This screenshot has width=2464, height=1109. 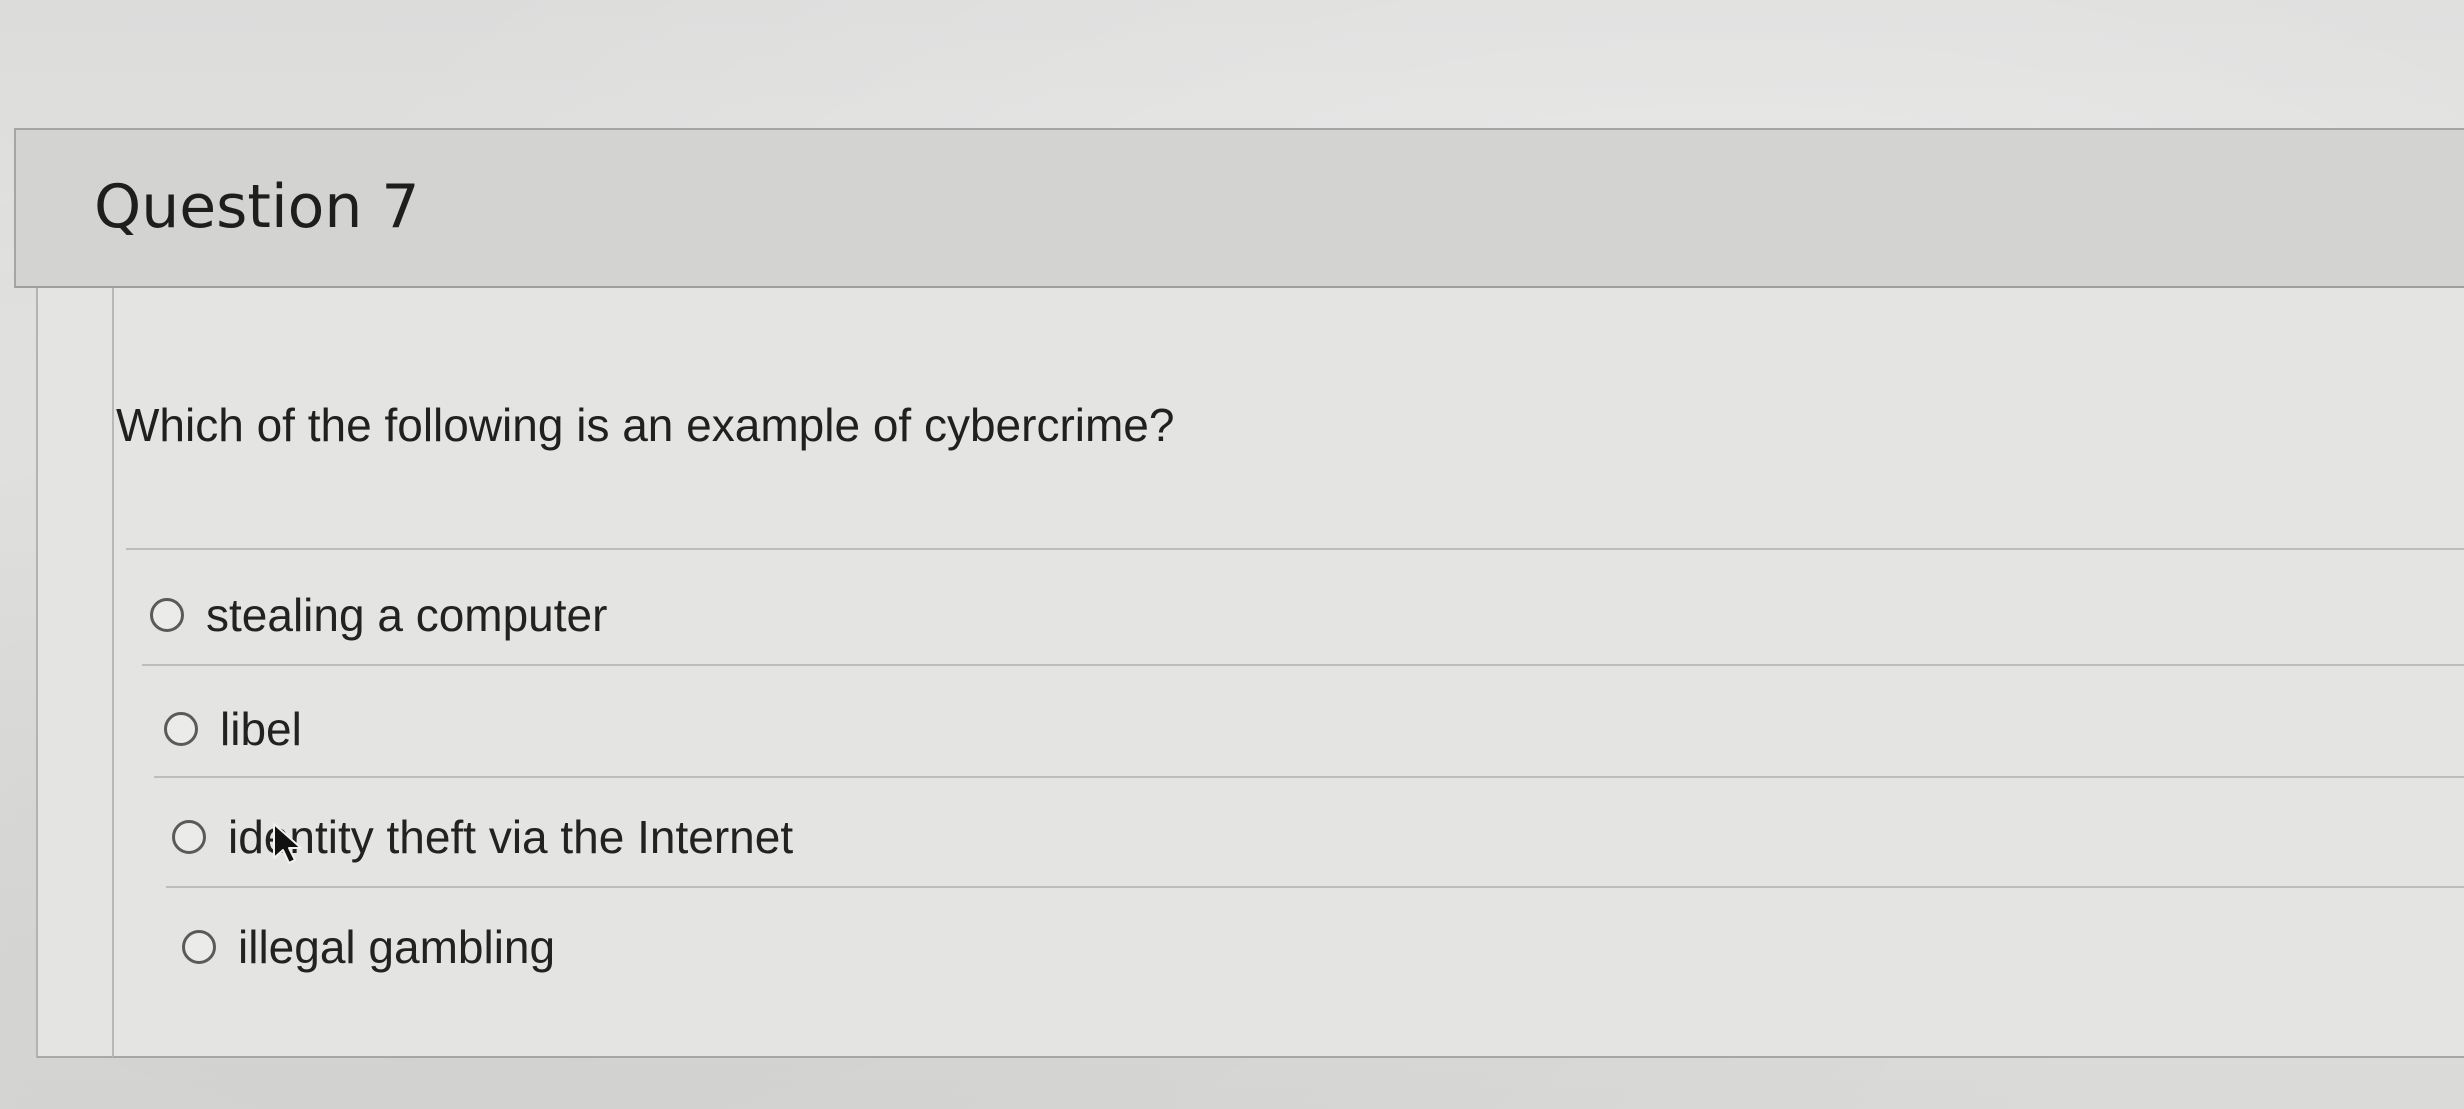 What do you see at coordinates (257, 207) in the screenshot?
I see `question-title: Question 7` at bounding box center [257, 207].